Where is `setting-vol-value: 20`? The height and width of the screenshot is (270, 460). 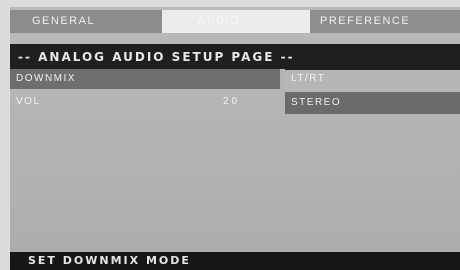
setting-vol-value: 20 is located at coordinates (232, 101).